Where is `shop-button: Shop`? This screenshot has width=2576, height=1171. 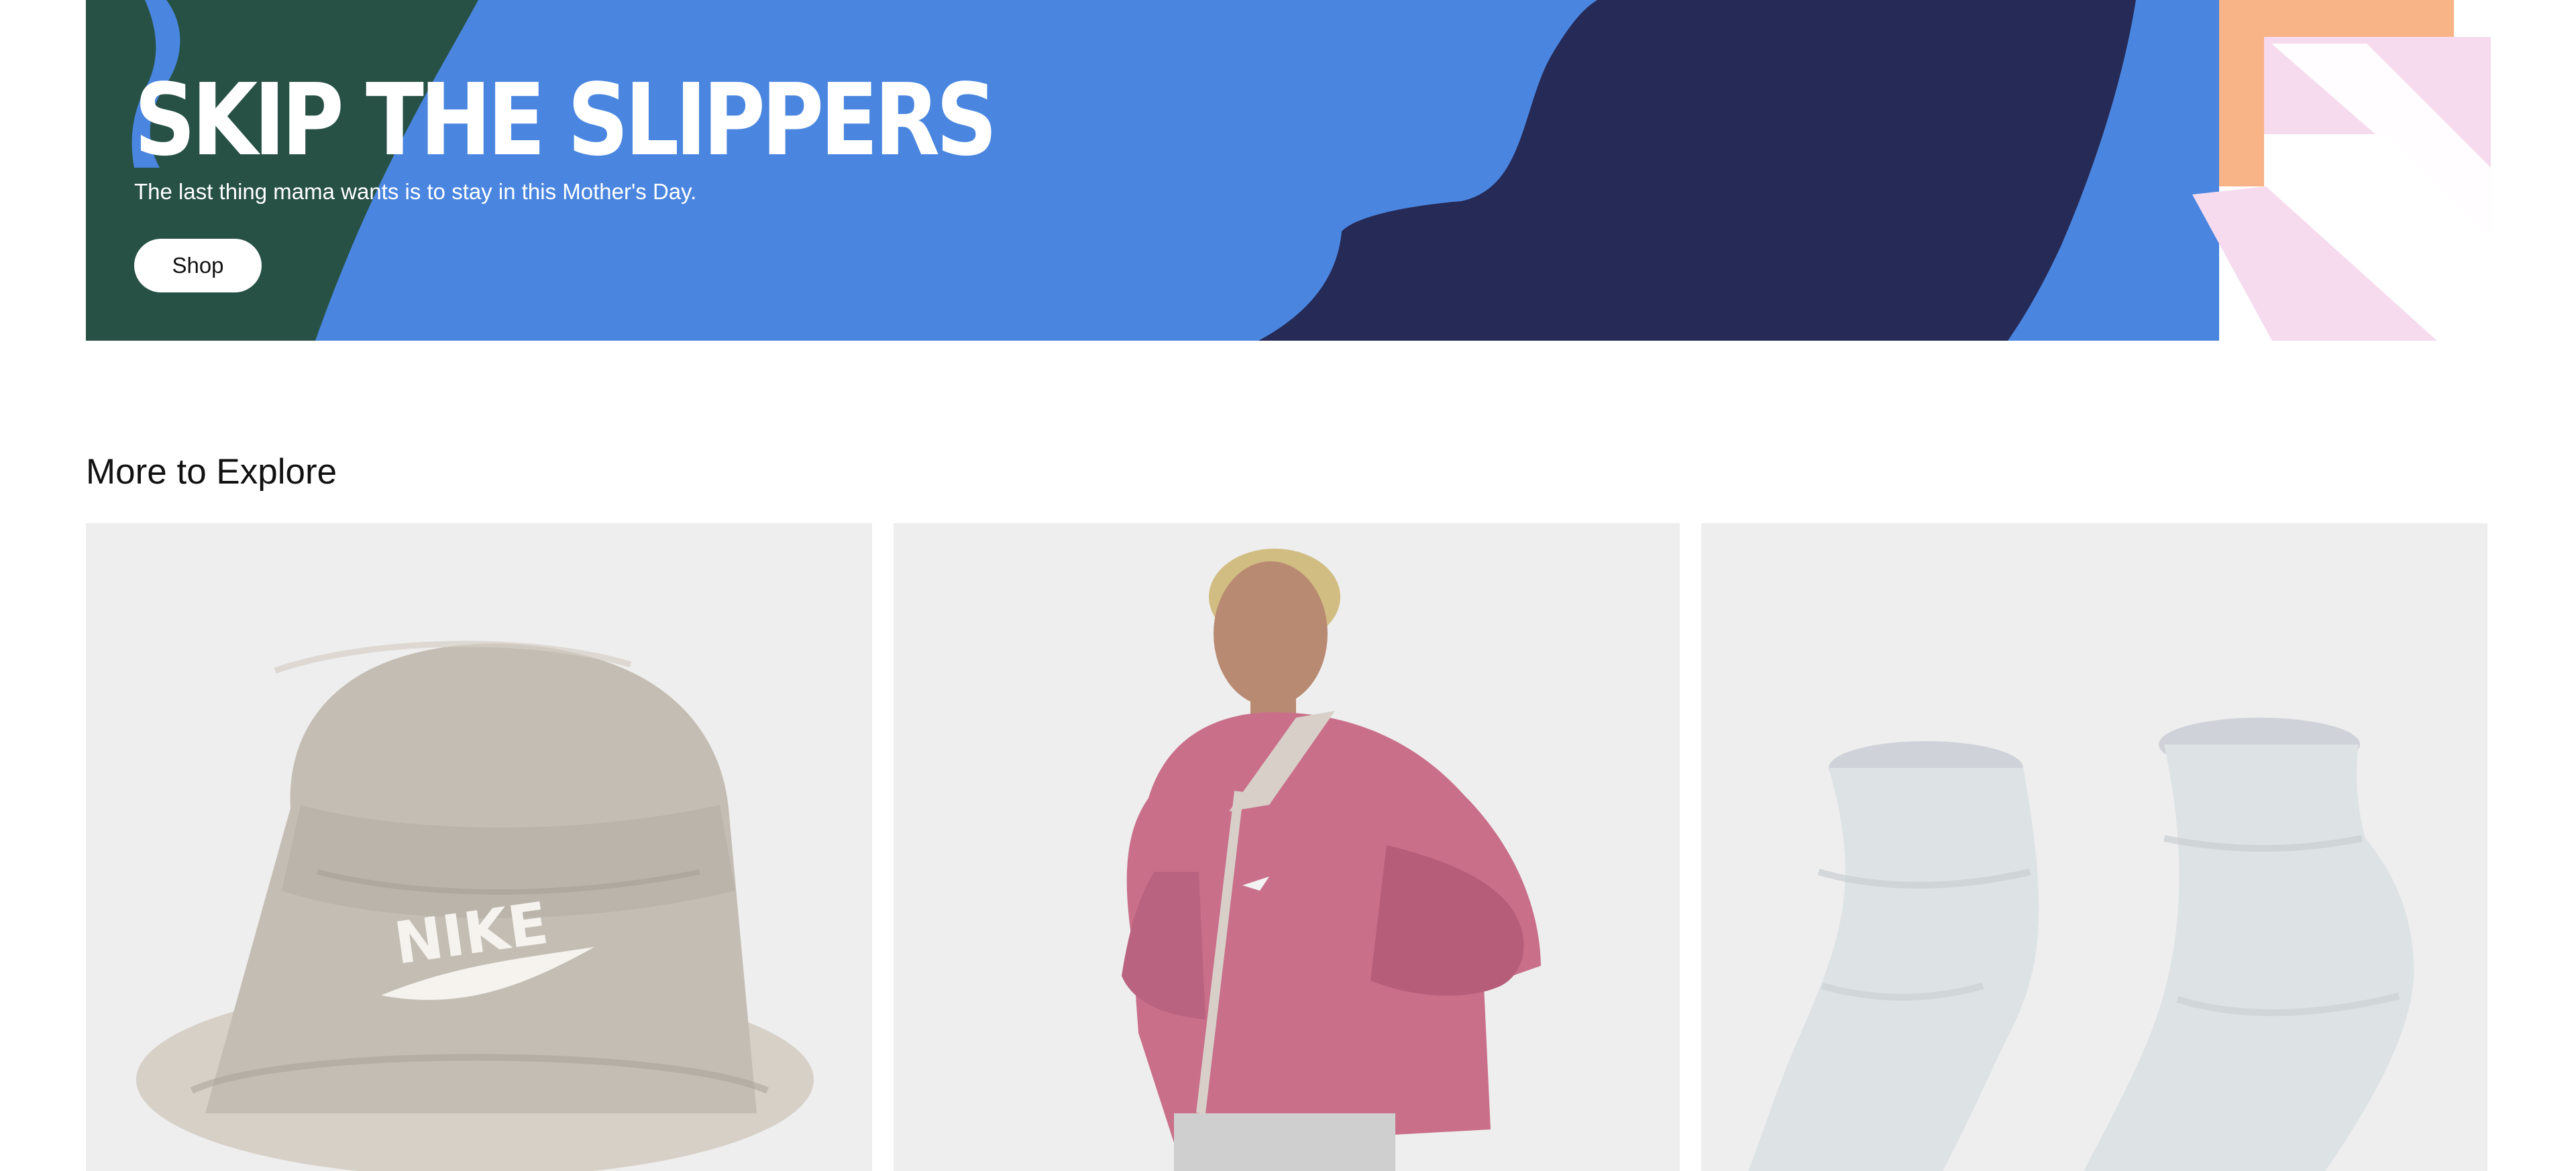
shop-button: Shop is located at coordinates (198, 265).